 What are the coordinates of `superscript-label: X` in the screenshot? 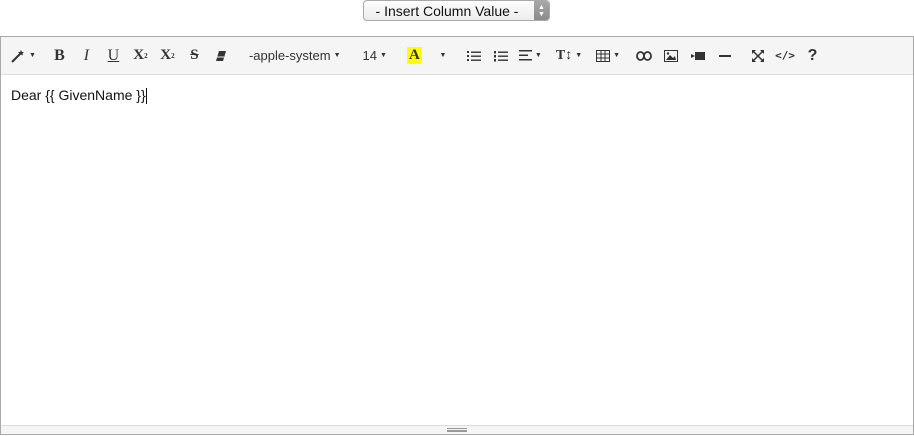 It's located at (139, 55).